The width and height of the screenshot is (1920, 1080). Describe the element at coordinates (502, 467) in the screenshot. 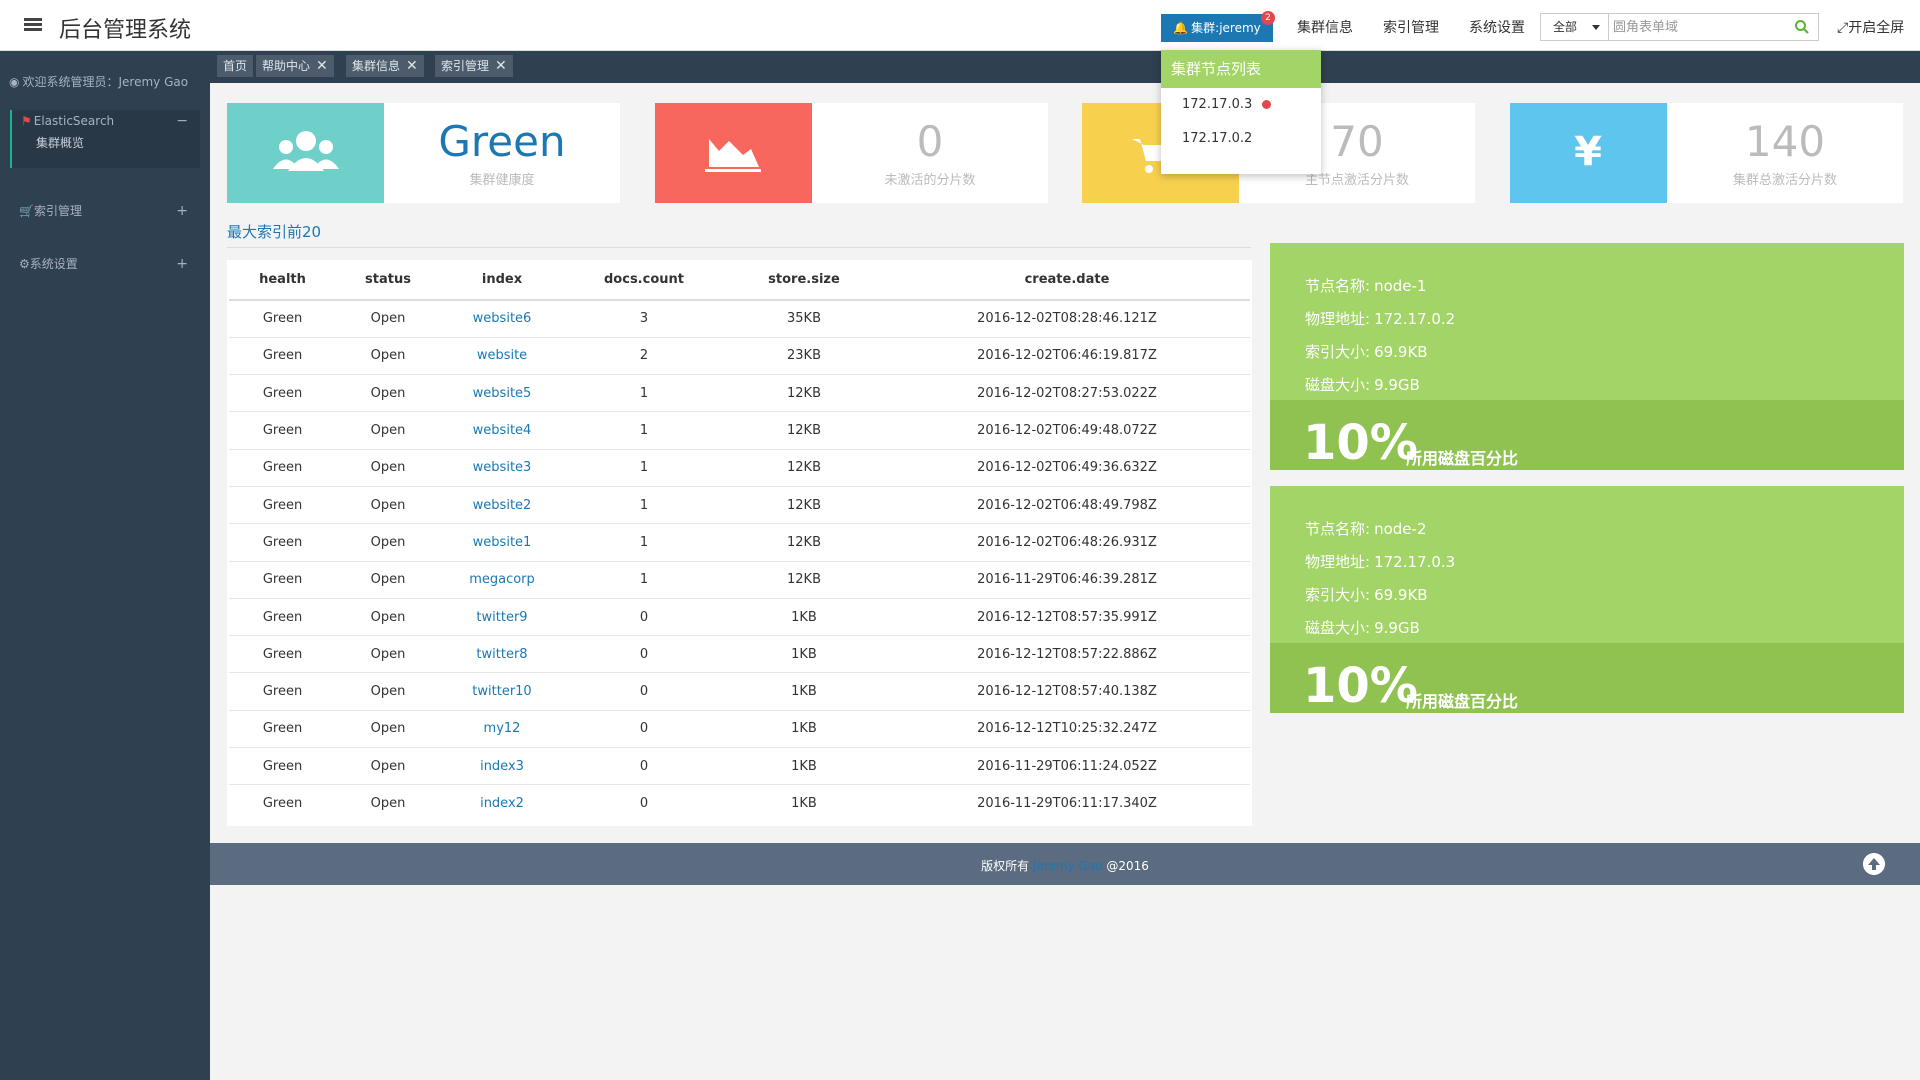

I see `cell-index: website3` at that location.